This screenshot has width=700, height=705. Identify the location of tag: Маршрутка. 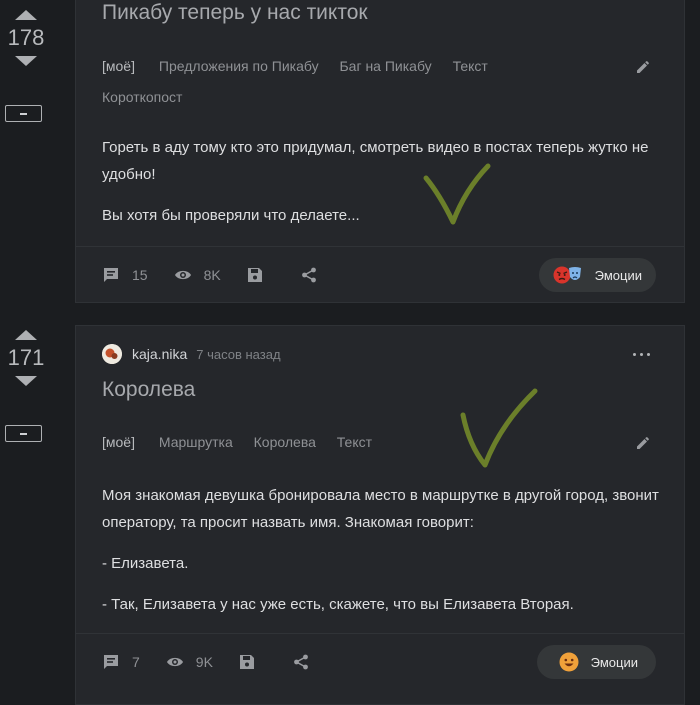
(196, 442).